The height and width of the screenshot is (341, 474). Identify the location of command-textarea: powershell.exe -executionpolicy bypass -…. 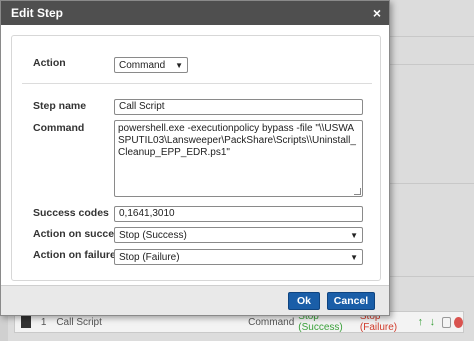
(238, 158).